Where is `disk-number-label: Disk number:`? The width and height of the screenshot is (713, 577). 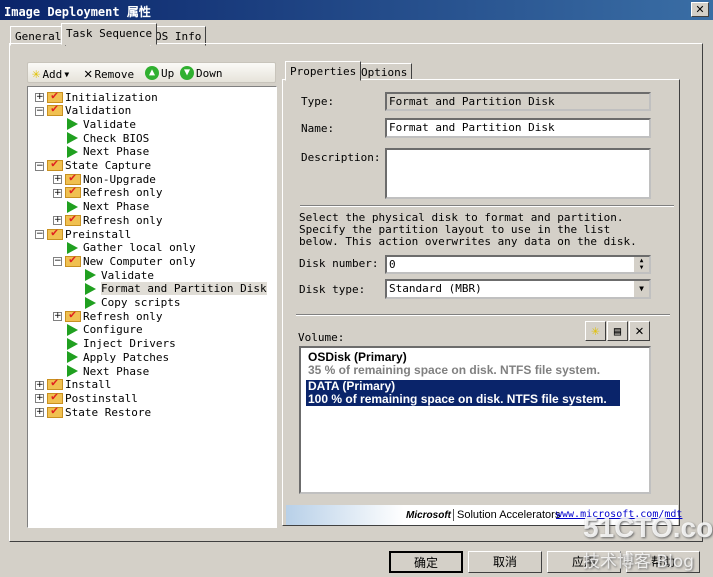
disk-number-label: Disk number: is located at coordinates (339, 263).